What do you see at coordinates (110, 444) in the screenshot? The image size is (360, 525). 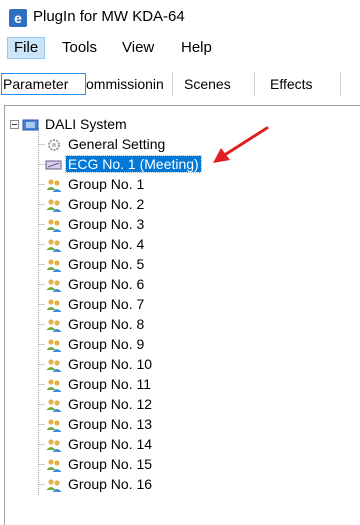 I see `tree-item-label: Group No. 14` at bounding box center [110, 444].